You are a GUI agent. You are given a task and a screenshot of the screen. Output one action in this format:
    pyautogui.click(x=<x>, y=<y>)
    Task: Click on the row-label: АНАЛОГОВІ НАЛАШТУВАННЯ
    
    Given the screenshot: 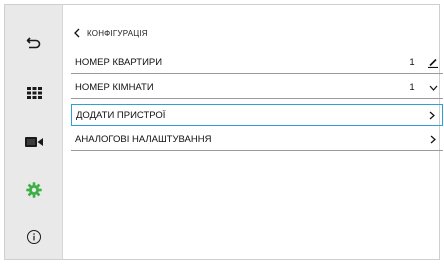 What is the action you would take?
    pyautogui.click(x=143, y=139)
    